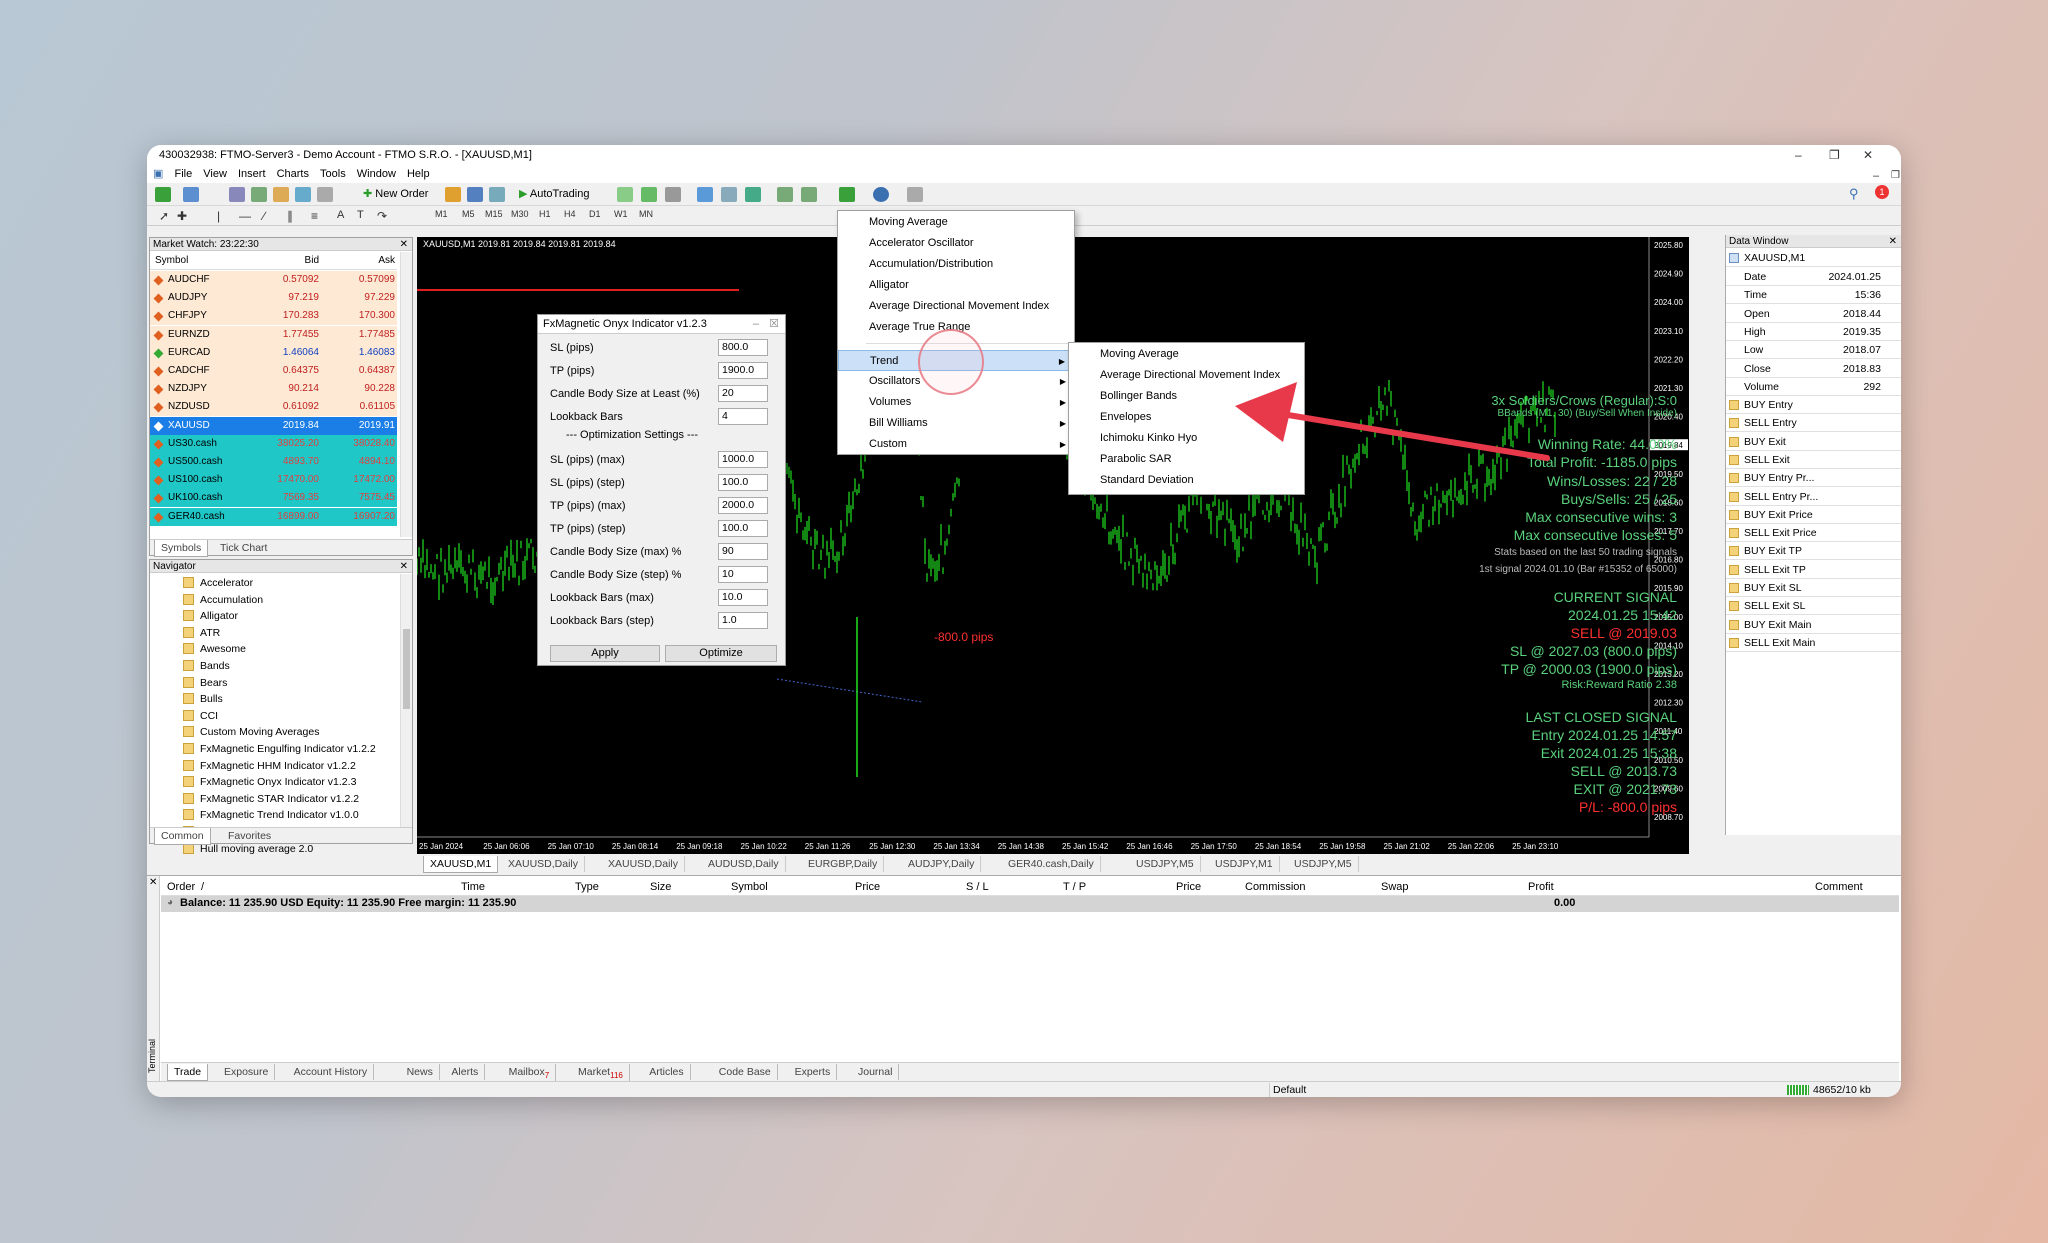  Describe the element at coordinates (1051, 864) in the screenshot. I see `chart-tab: GER40.cash,Daily` at that location.